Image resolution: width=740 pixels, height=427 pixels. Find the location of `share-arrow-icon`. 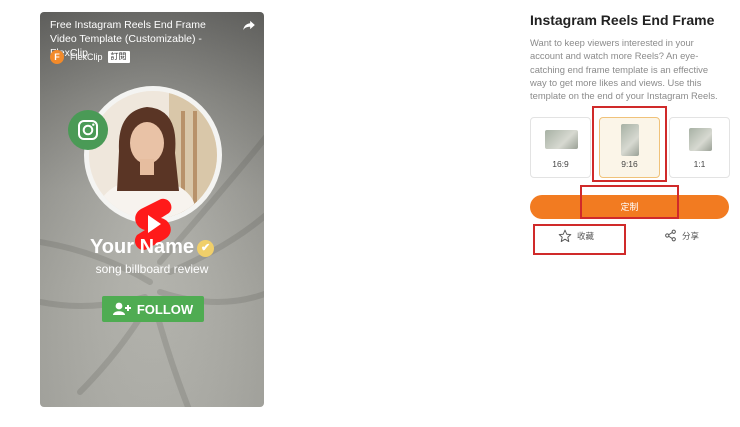

share-arrow-icon is located at coordinates (249, 25).